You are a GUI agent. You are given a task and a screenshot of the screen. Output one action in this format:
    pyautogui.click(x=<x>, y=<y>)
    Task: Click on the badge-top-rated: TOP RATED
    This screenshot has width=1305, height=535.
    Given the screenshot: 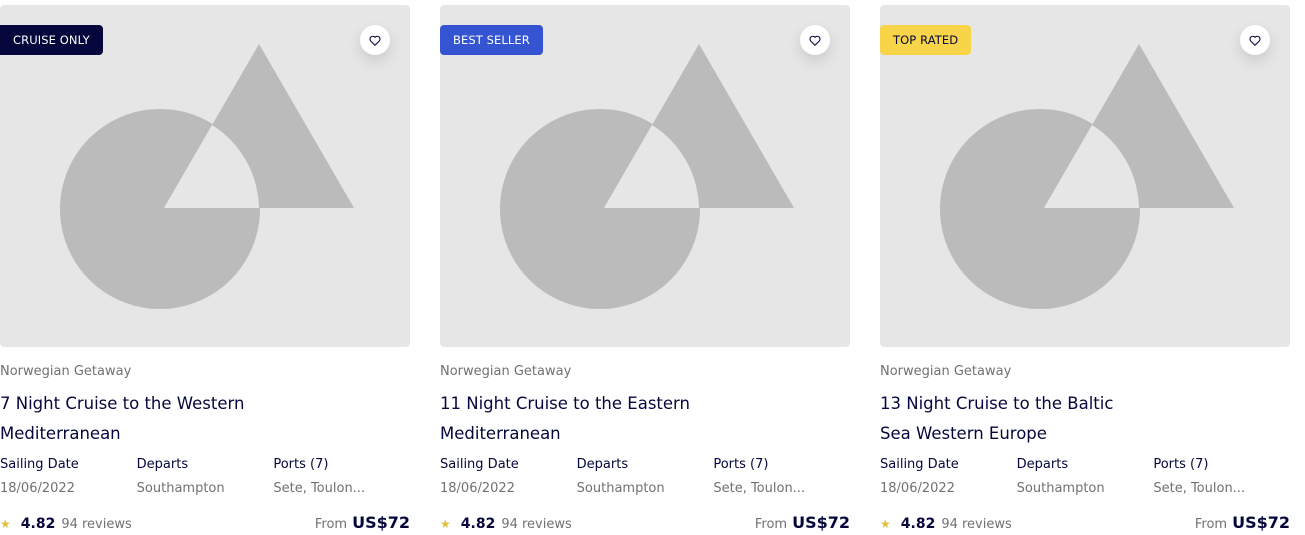 What is the action you would take?
    pyautogui.click(x=926, y=40)
    